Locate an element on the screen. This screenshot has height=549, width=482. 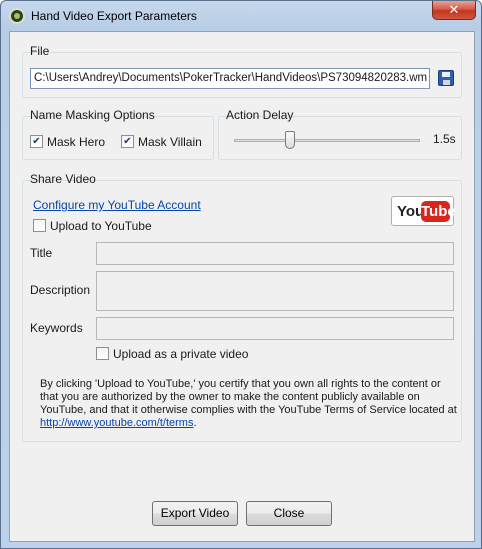
window-close-button: ✕ is located at coordinates (454, 10).